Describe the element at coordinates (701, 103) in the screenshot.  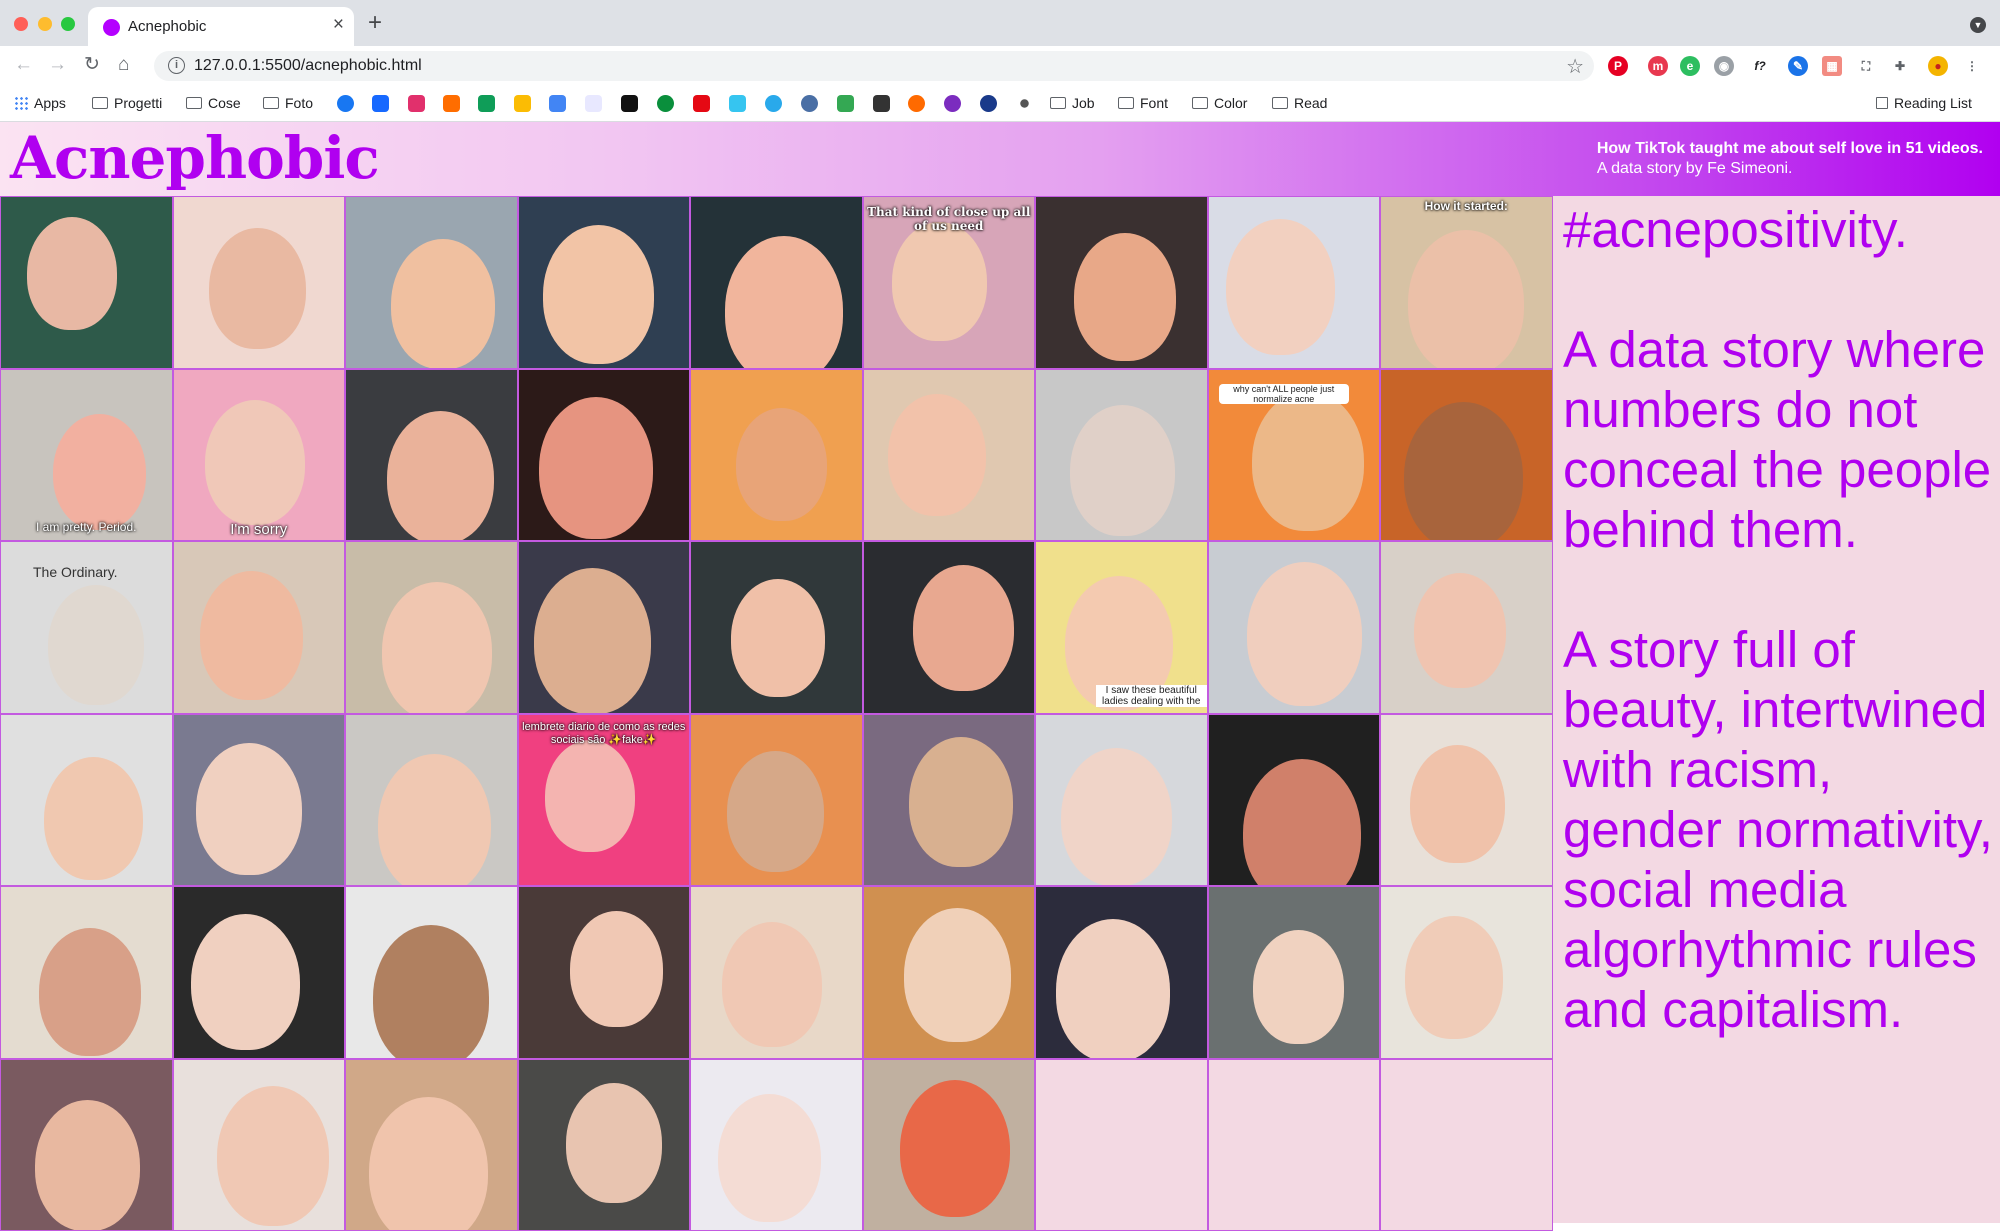
I see `netflix-icon` at that location.